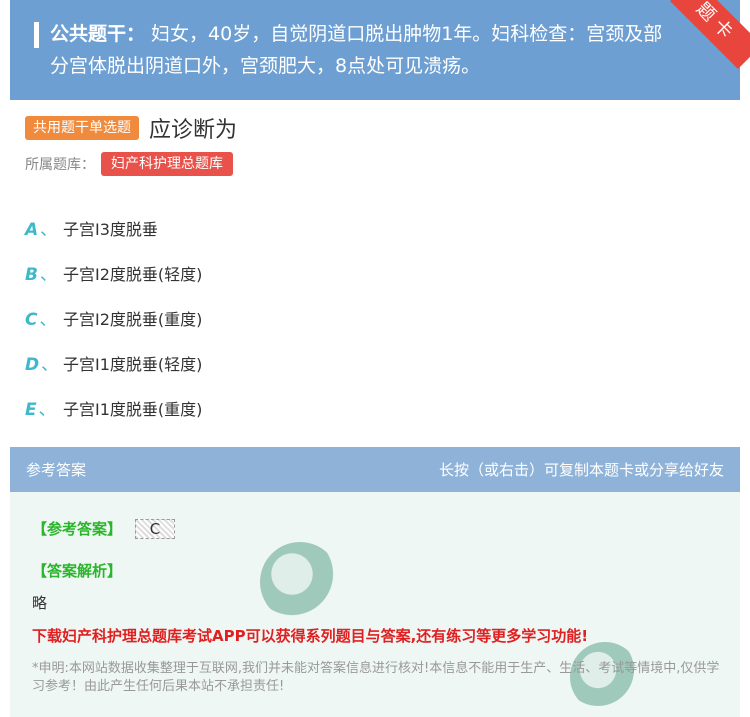  What do you see at coordinates (133, 409) in the screenshot?
I see `option-text: 子宫I1度脱垂(重度)` at bounding box center [133, 409].